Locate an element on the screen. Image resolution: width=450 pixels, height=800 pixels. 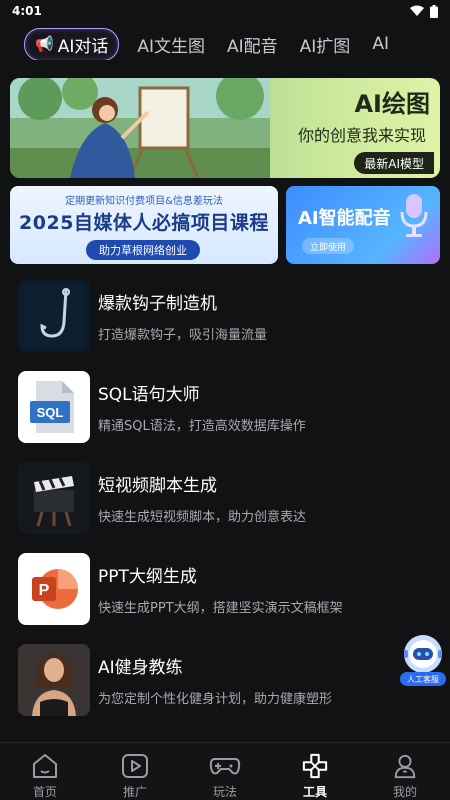
robot-icon is located at coordinates (423, 654).